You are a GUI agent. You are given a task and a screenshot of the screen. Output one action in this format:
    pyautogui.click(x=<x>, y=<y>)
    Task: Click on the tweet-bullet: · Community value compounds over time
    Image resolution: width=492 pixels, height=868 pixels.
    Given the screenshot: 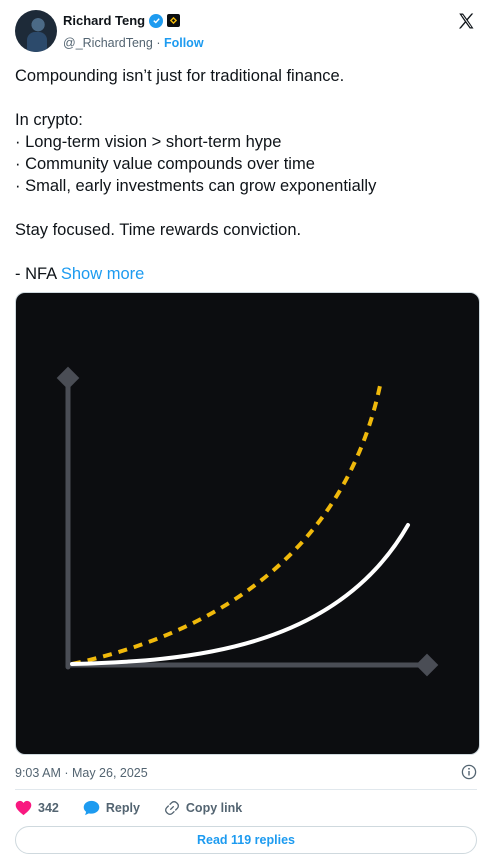 What is the action you would take?
    pyautogui.click(x=165, y=164)
    